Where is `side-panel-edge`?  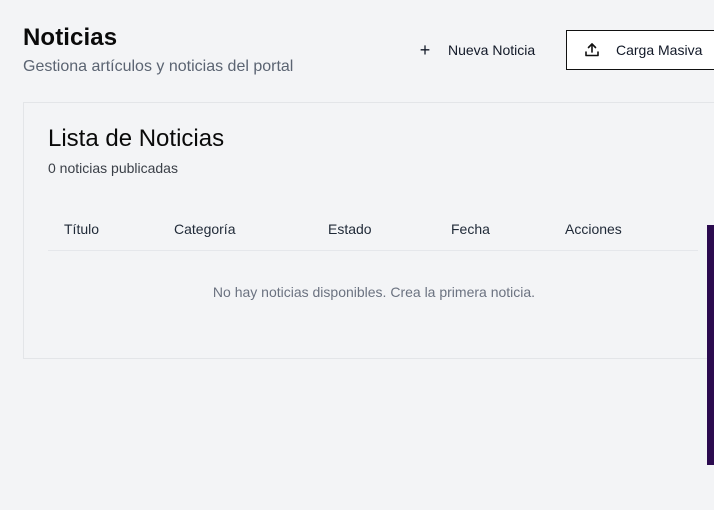 side-panel-edge is located at coordinates (710, 345).